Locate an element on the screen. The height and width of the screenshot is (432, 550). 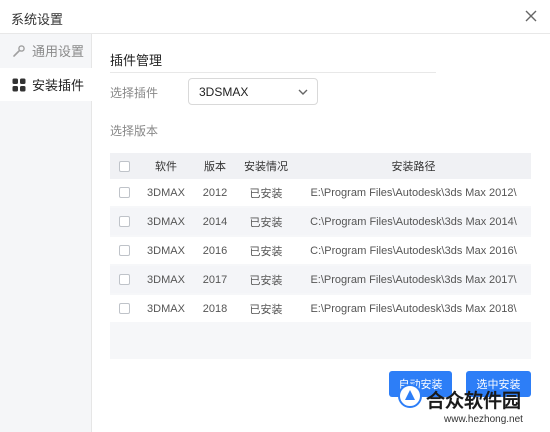
close-icon is located at coordinates (531, 16).